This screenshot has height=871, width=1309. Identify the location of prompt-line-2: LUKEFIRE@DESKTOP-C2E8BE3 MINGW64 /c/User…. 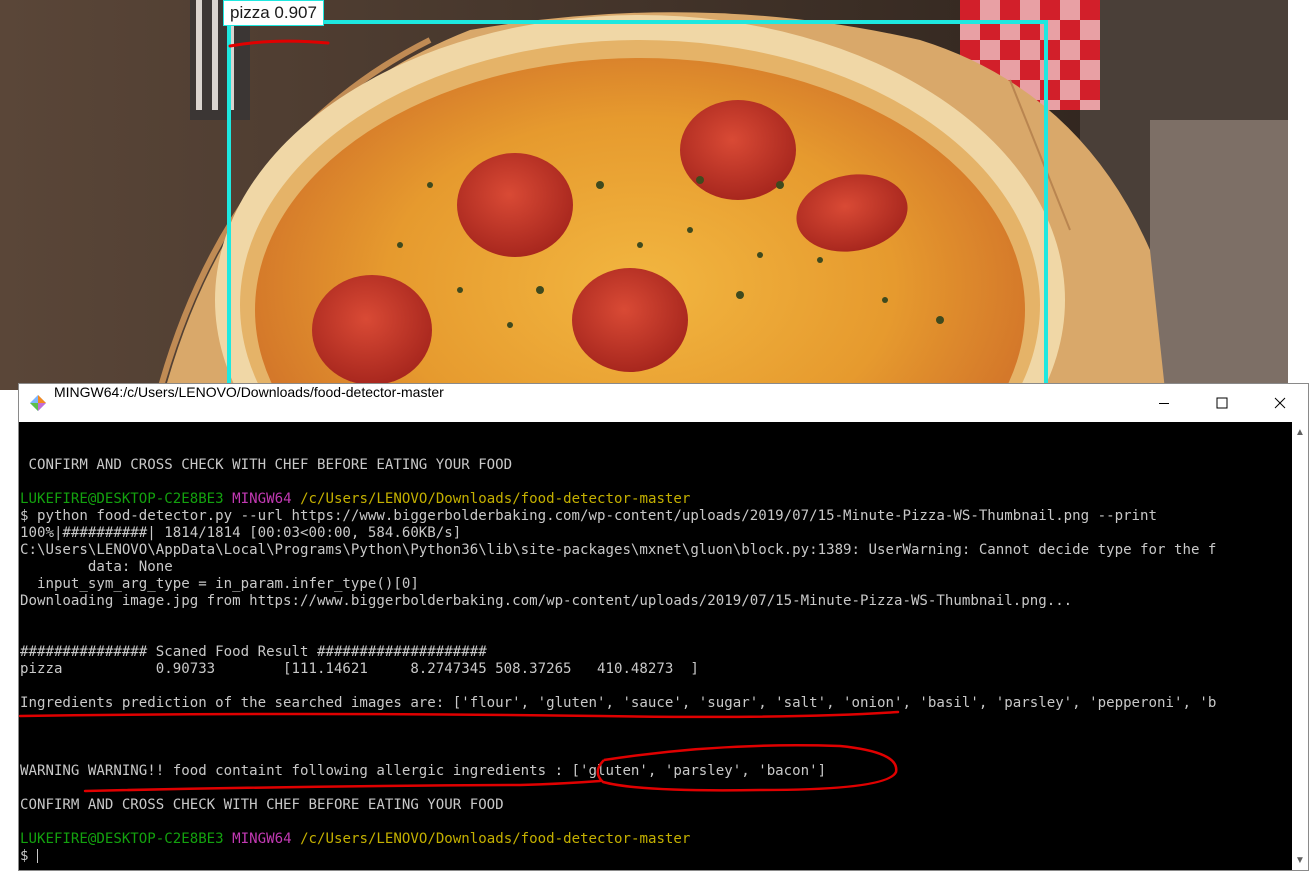
(355, 839).